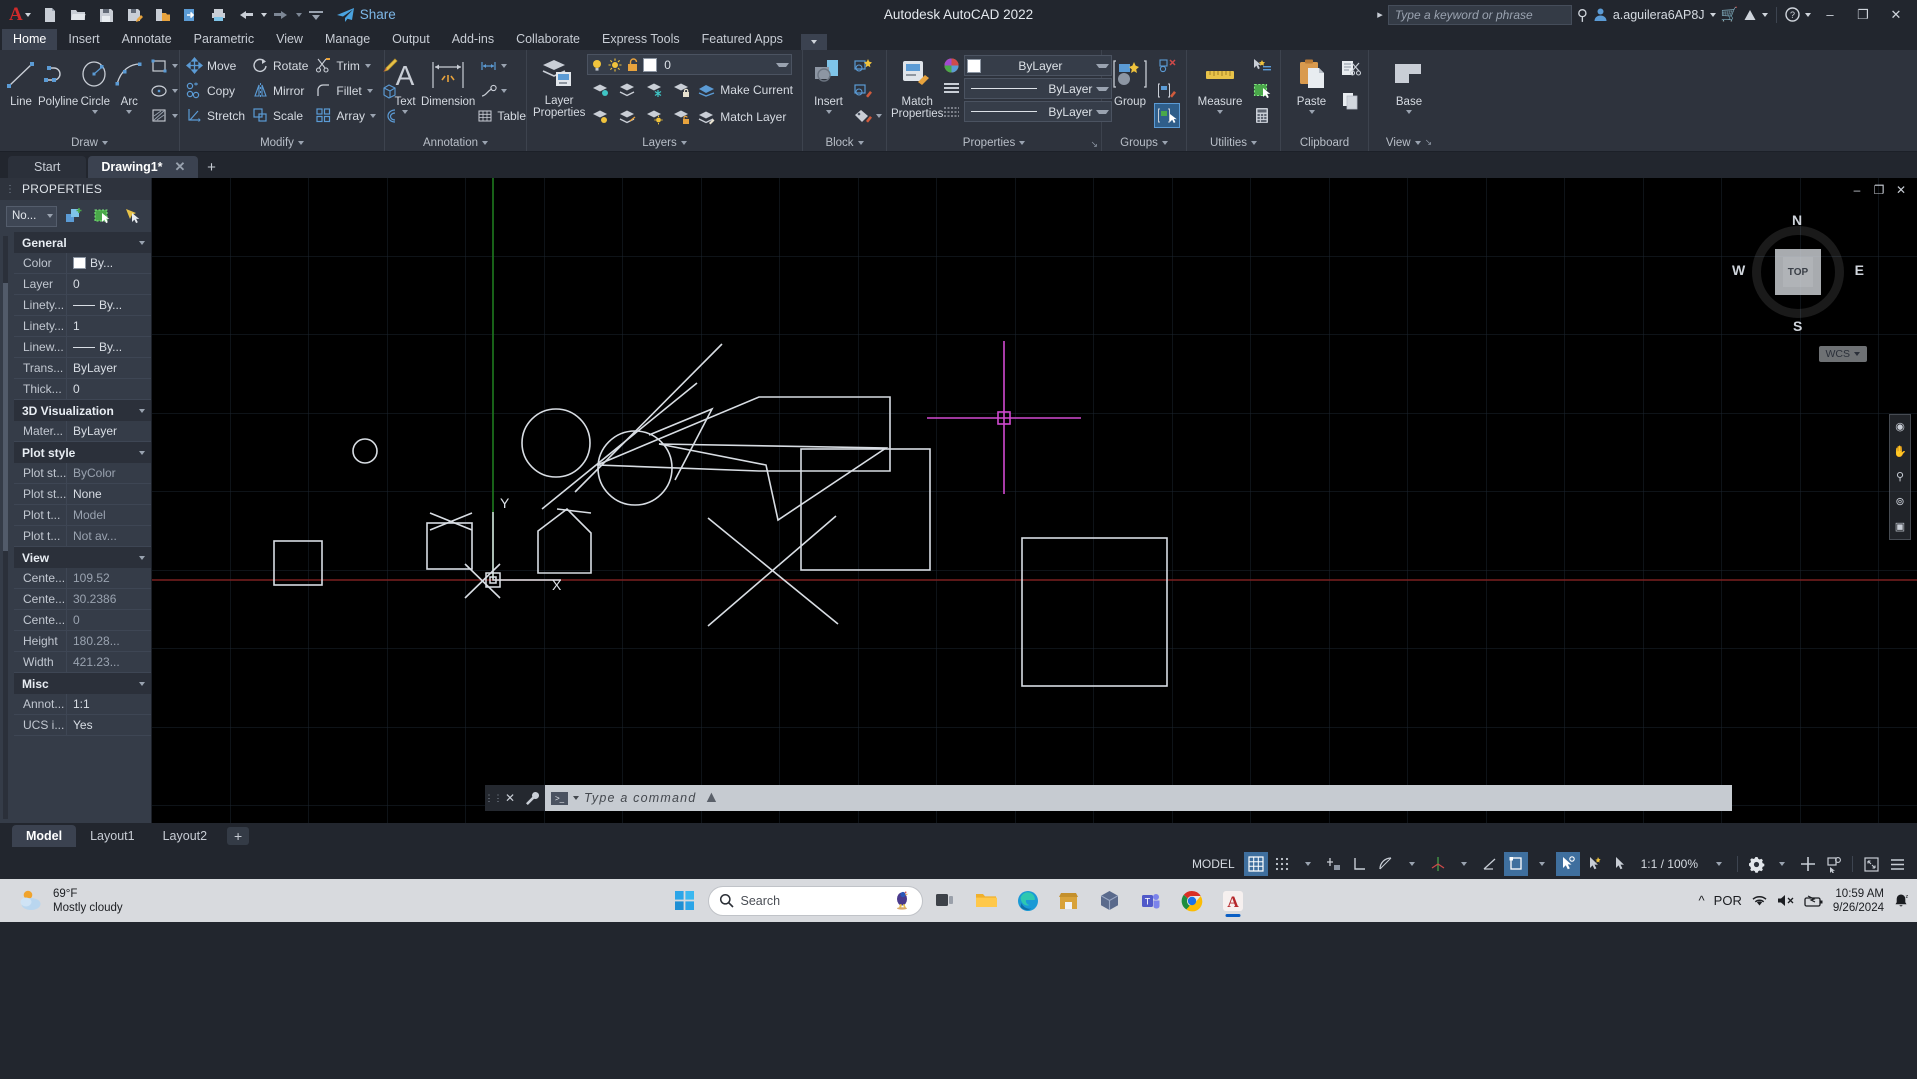 Image resolution: width=1917 pixels, height=1079 pixels. Describe the element at coordinates (82, 704) in the screenshot. I see `property-row-annotation-scale: Annot... 1:1` at that location.